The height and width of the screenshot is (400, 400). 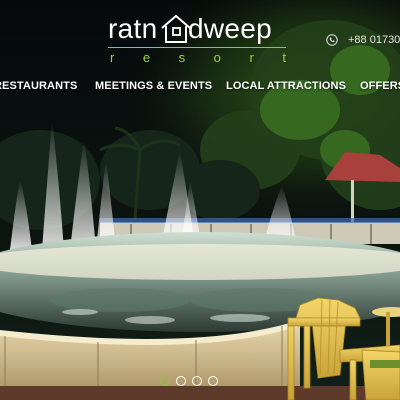 I want to click on phone-icon, so click(x=332, y=40).